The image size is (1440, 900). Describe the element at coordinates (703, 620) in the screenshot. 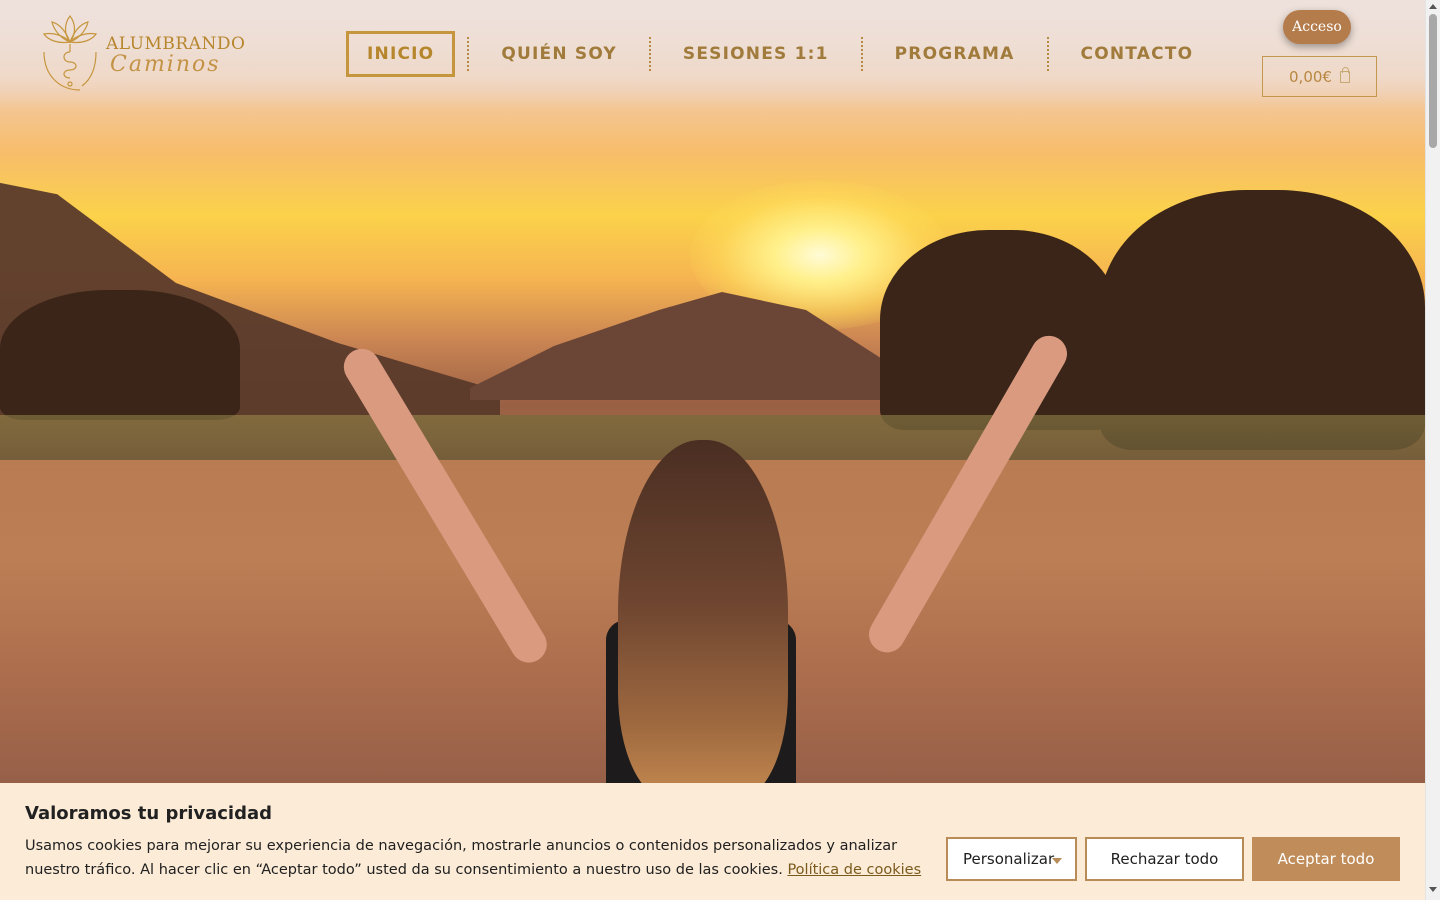

I see `person-hair` at that location.